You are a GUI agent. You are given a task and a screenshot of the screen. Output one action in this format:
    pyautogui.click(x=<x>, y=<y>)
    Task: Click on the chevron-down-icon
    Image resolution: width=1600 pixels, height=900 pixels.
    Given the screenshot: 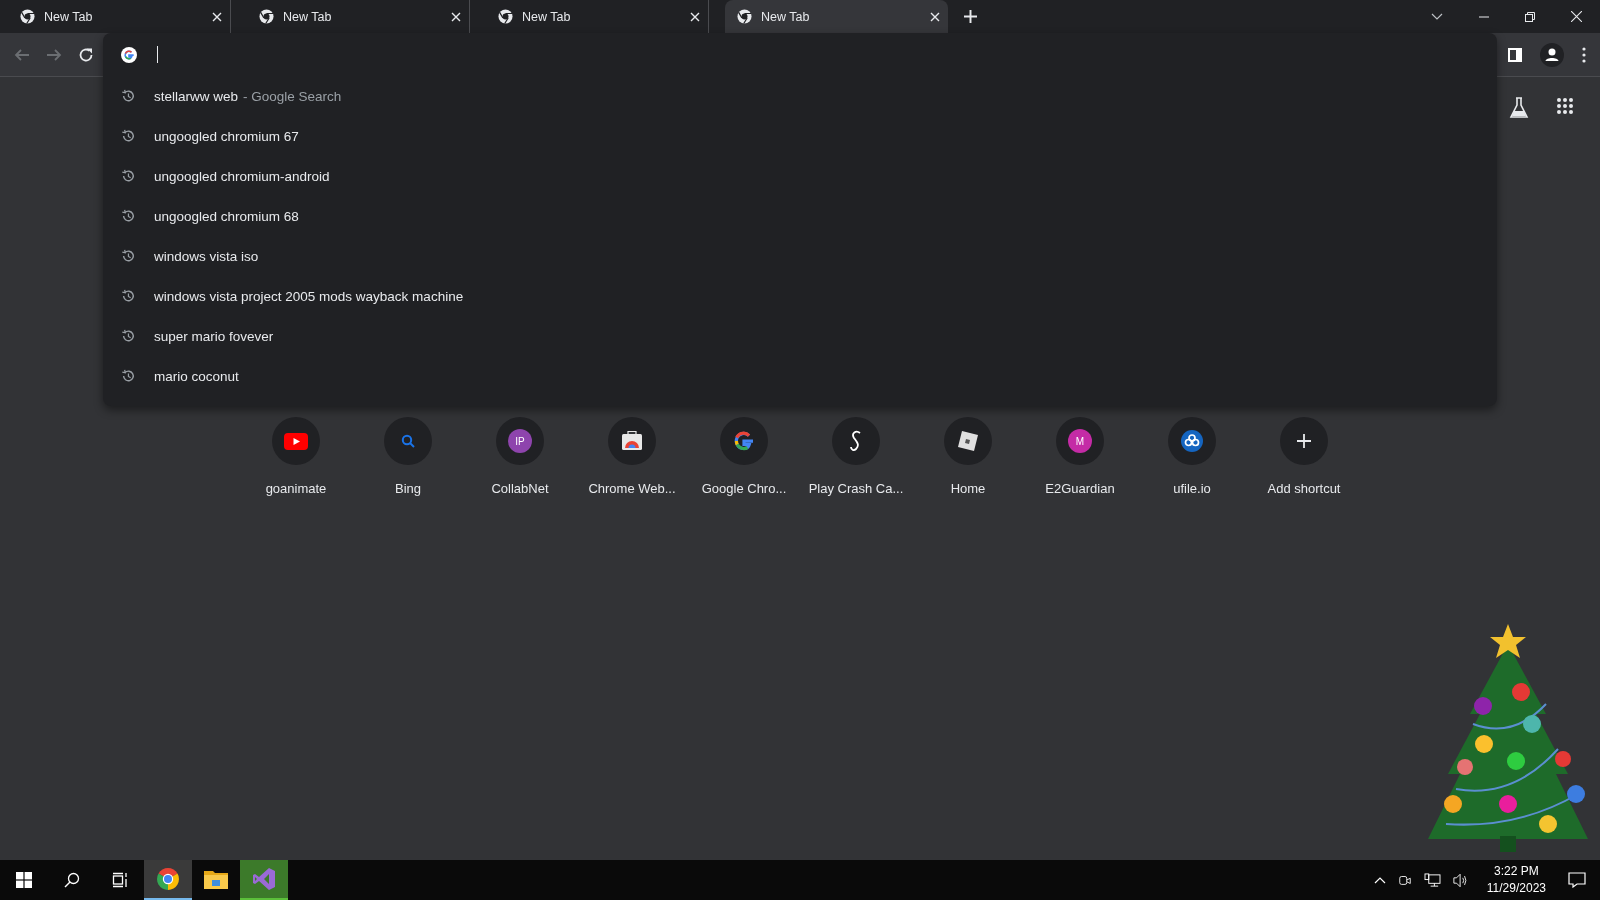 What is the action you would take?
    pyautogui.click(x=1437, y=16)
    